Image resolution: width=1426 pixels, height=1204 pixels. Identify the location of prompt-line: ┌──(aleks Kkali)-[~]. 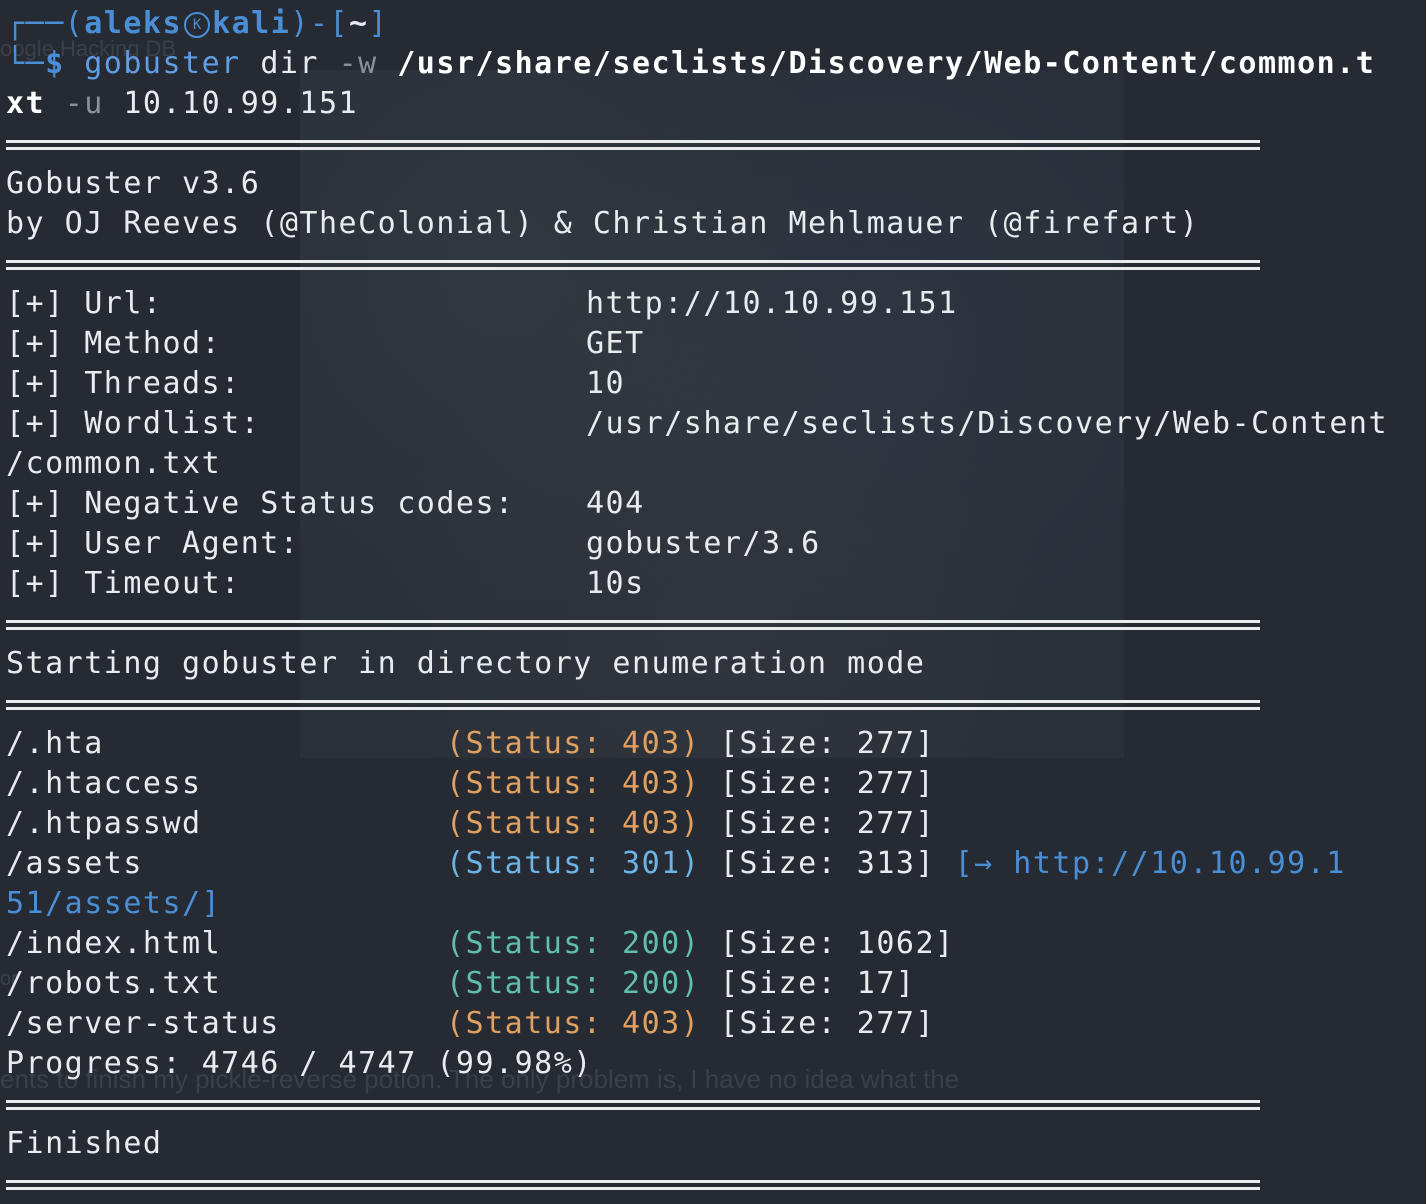
(197, 23).